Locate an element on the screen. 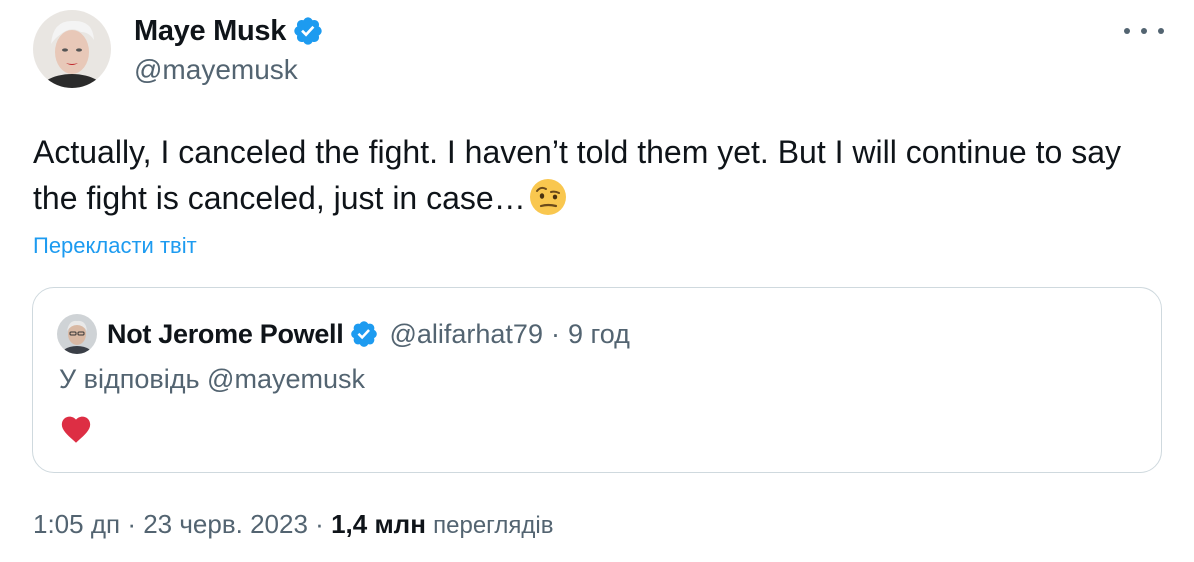 This screenshot has height=562, width=1194. author-name-row: Maye Musk is located at coordinates (229, 31).